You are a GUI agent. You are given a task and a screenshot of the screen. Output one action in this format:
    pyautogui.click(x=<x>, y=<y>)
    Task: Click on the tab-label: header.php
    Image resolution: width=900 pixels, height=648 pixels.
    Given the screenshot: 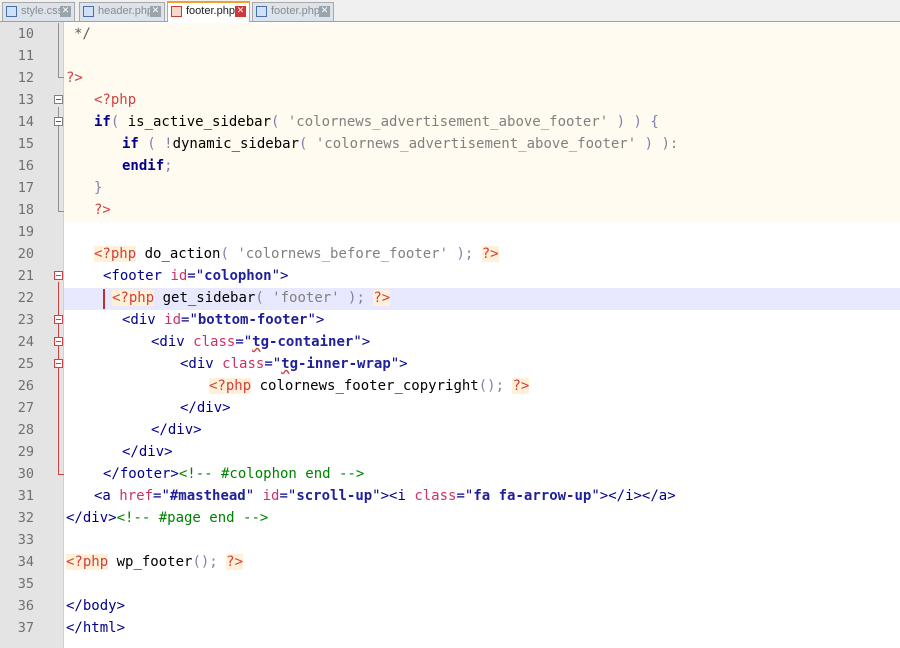 What is the action you would take?
    pyautogui.click(x=126, y=11)
    